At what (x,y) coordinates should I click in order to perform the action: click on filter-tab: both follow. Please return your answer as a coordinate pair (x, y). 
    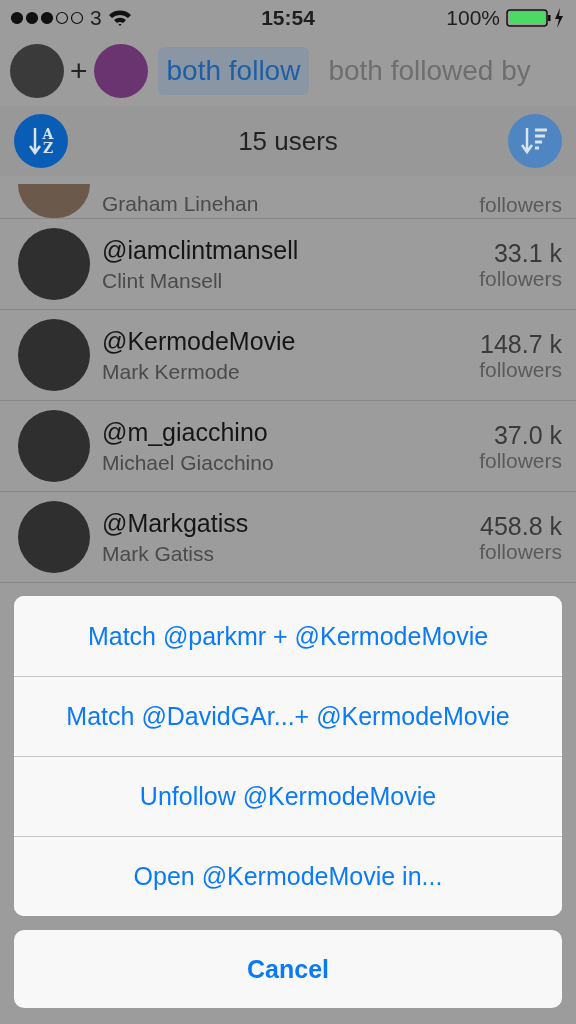
    Looking at the image, I should click on (233, 71).